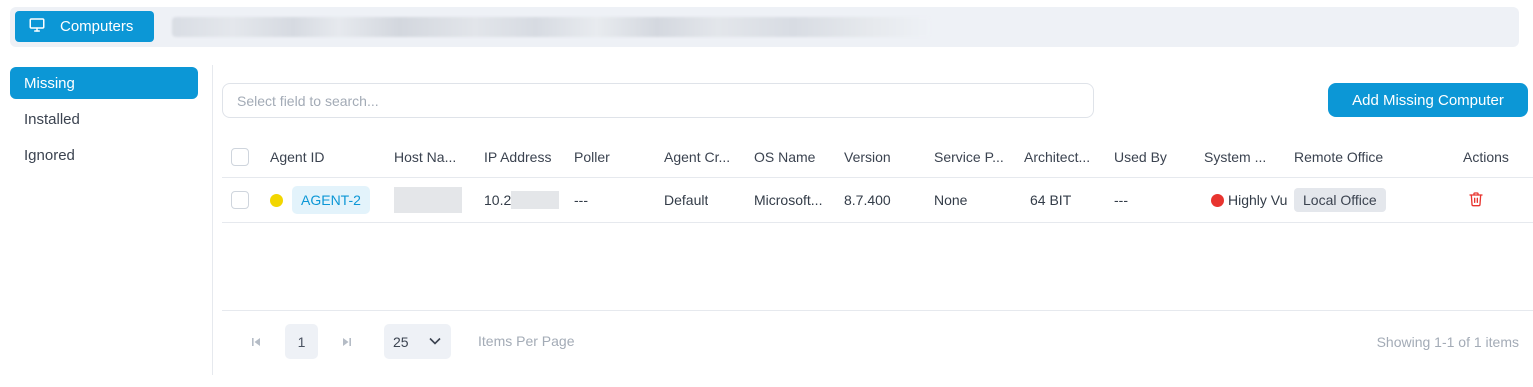  What do you see at coordinates (581, 200) in the screenshot?
I see `poller-value: ---` at bounding box center [581, 200].